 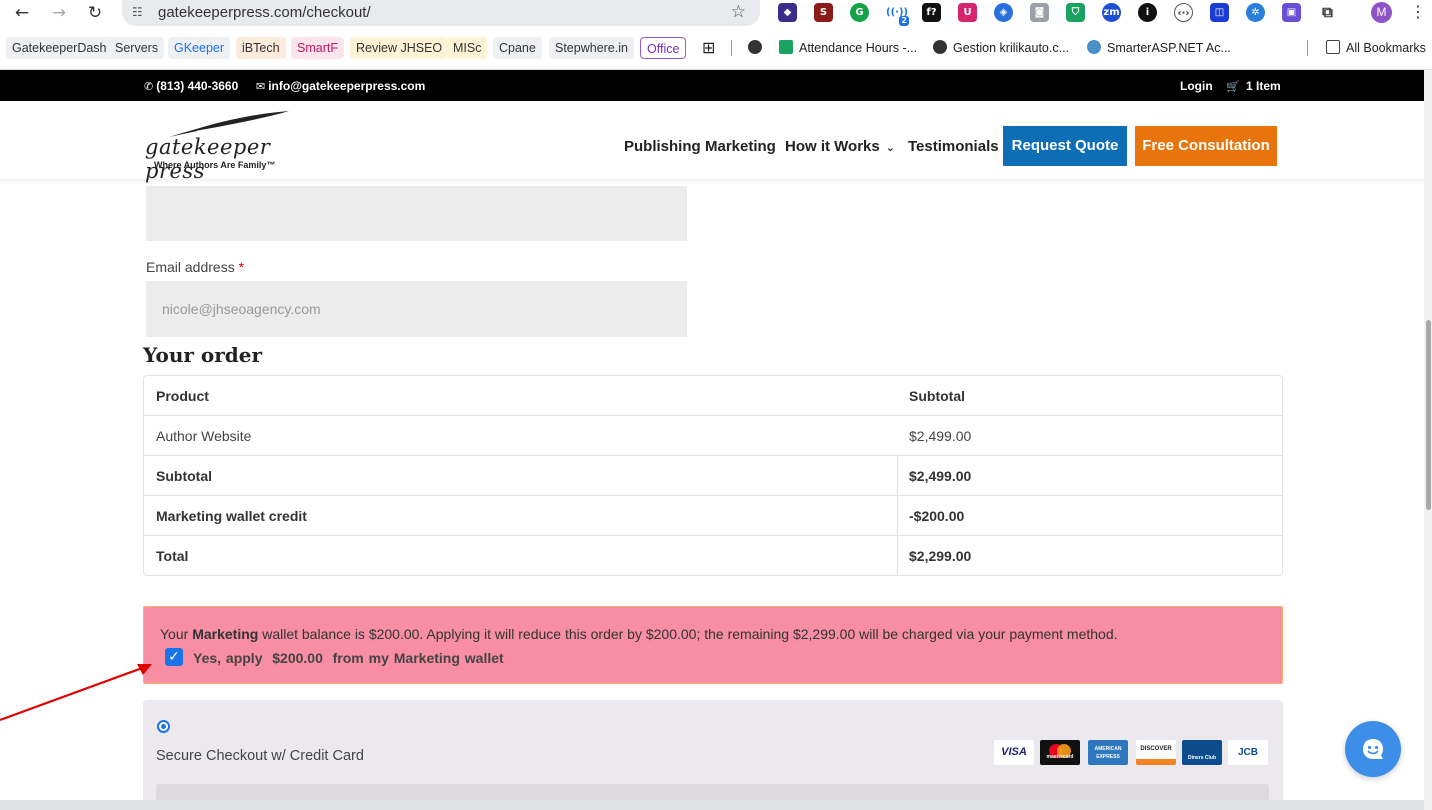 I want to click on wallet-credit-value: -$200.00, so click(x=937, y=516).